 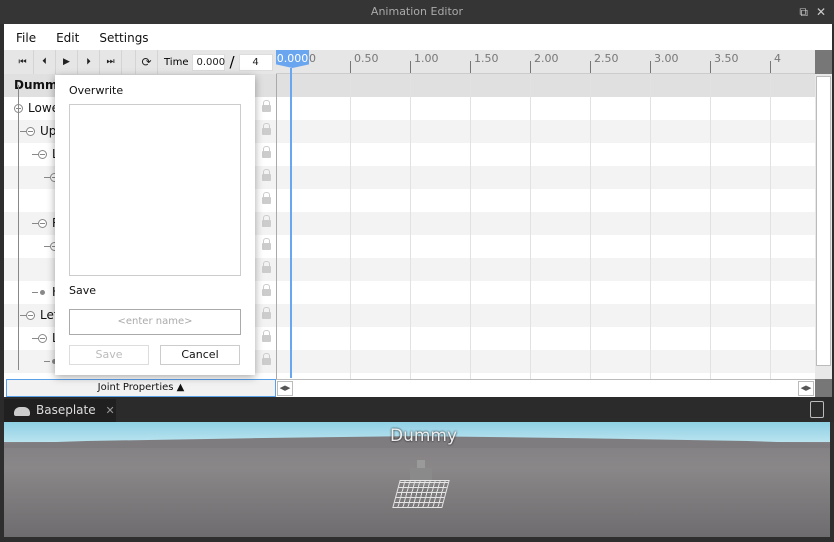 I want to click on scroll-corner, so click(x=823, y=388).